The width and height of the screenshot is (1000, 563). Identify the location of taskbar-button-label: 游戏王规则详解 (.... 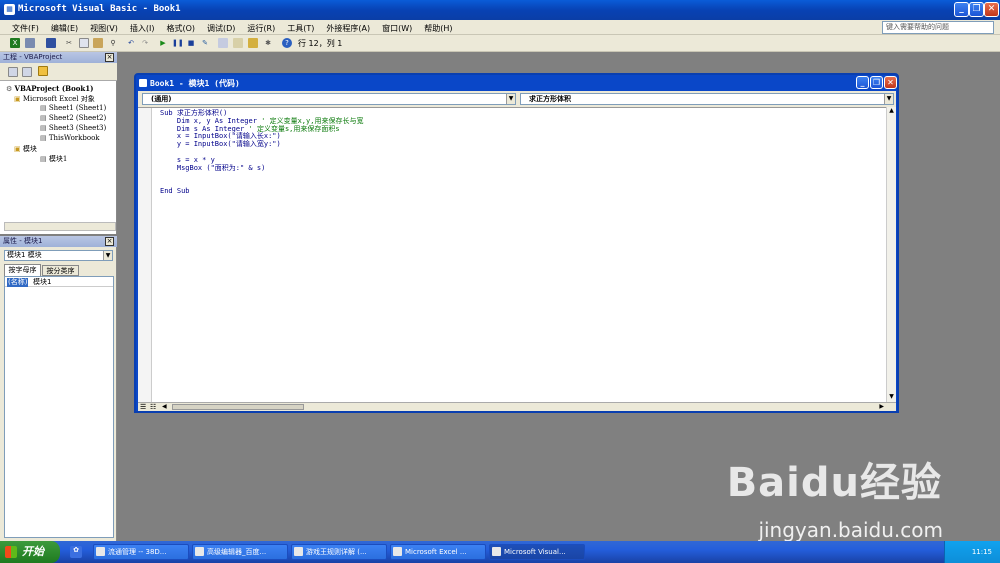
(336, 552).